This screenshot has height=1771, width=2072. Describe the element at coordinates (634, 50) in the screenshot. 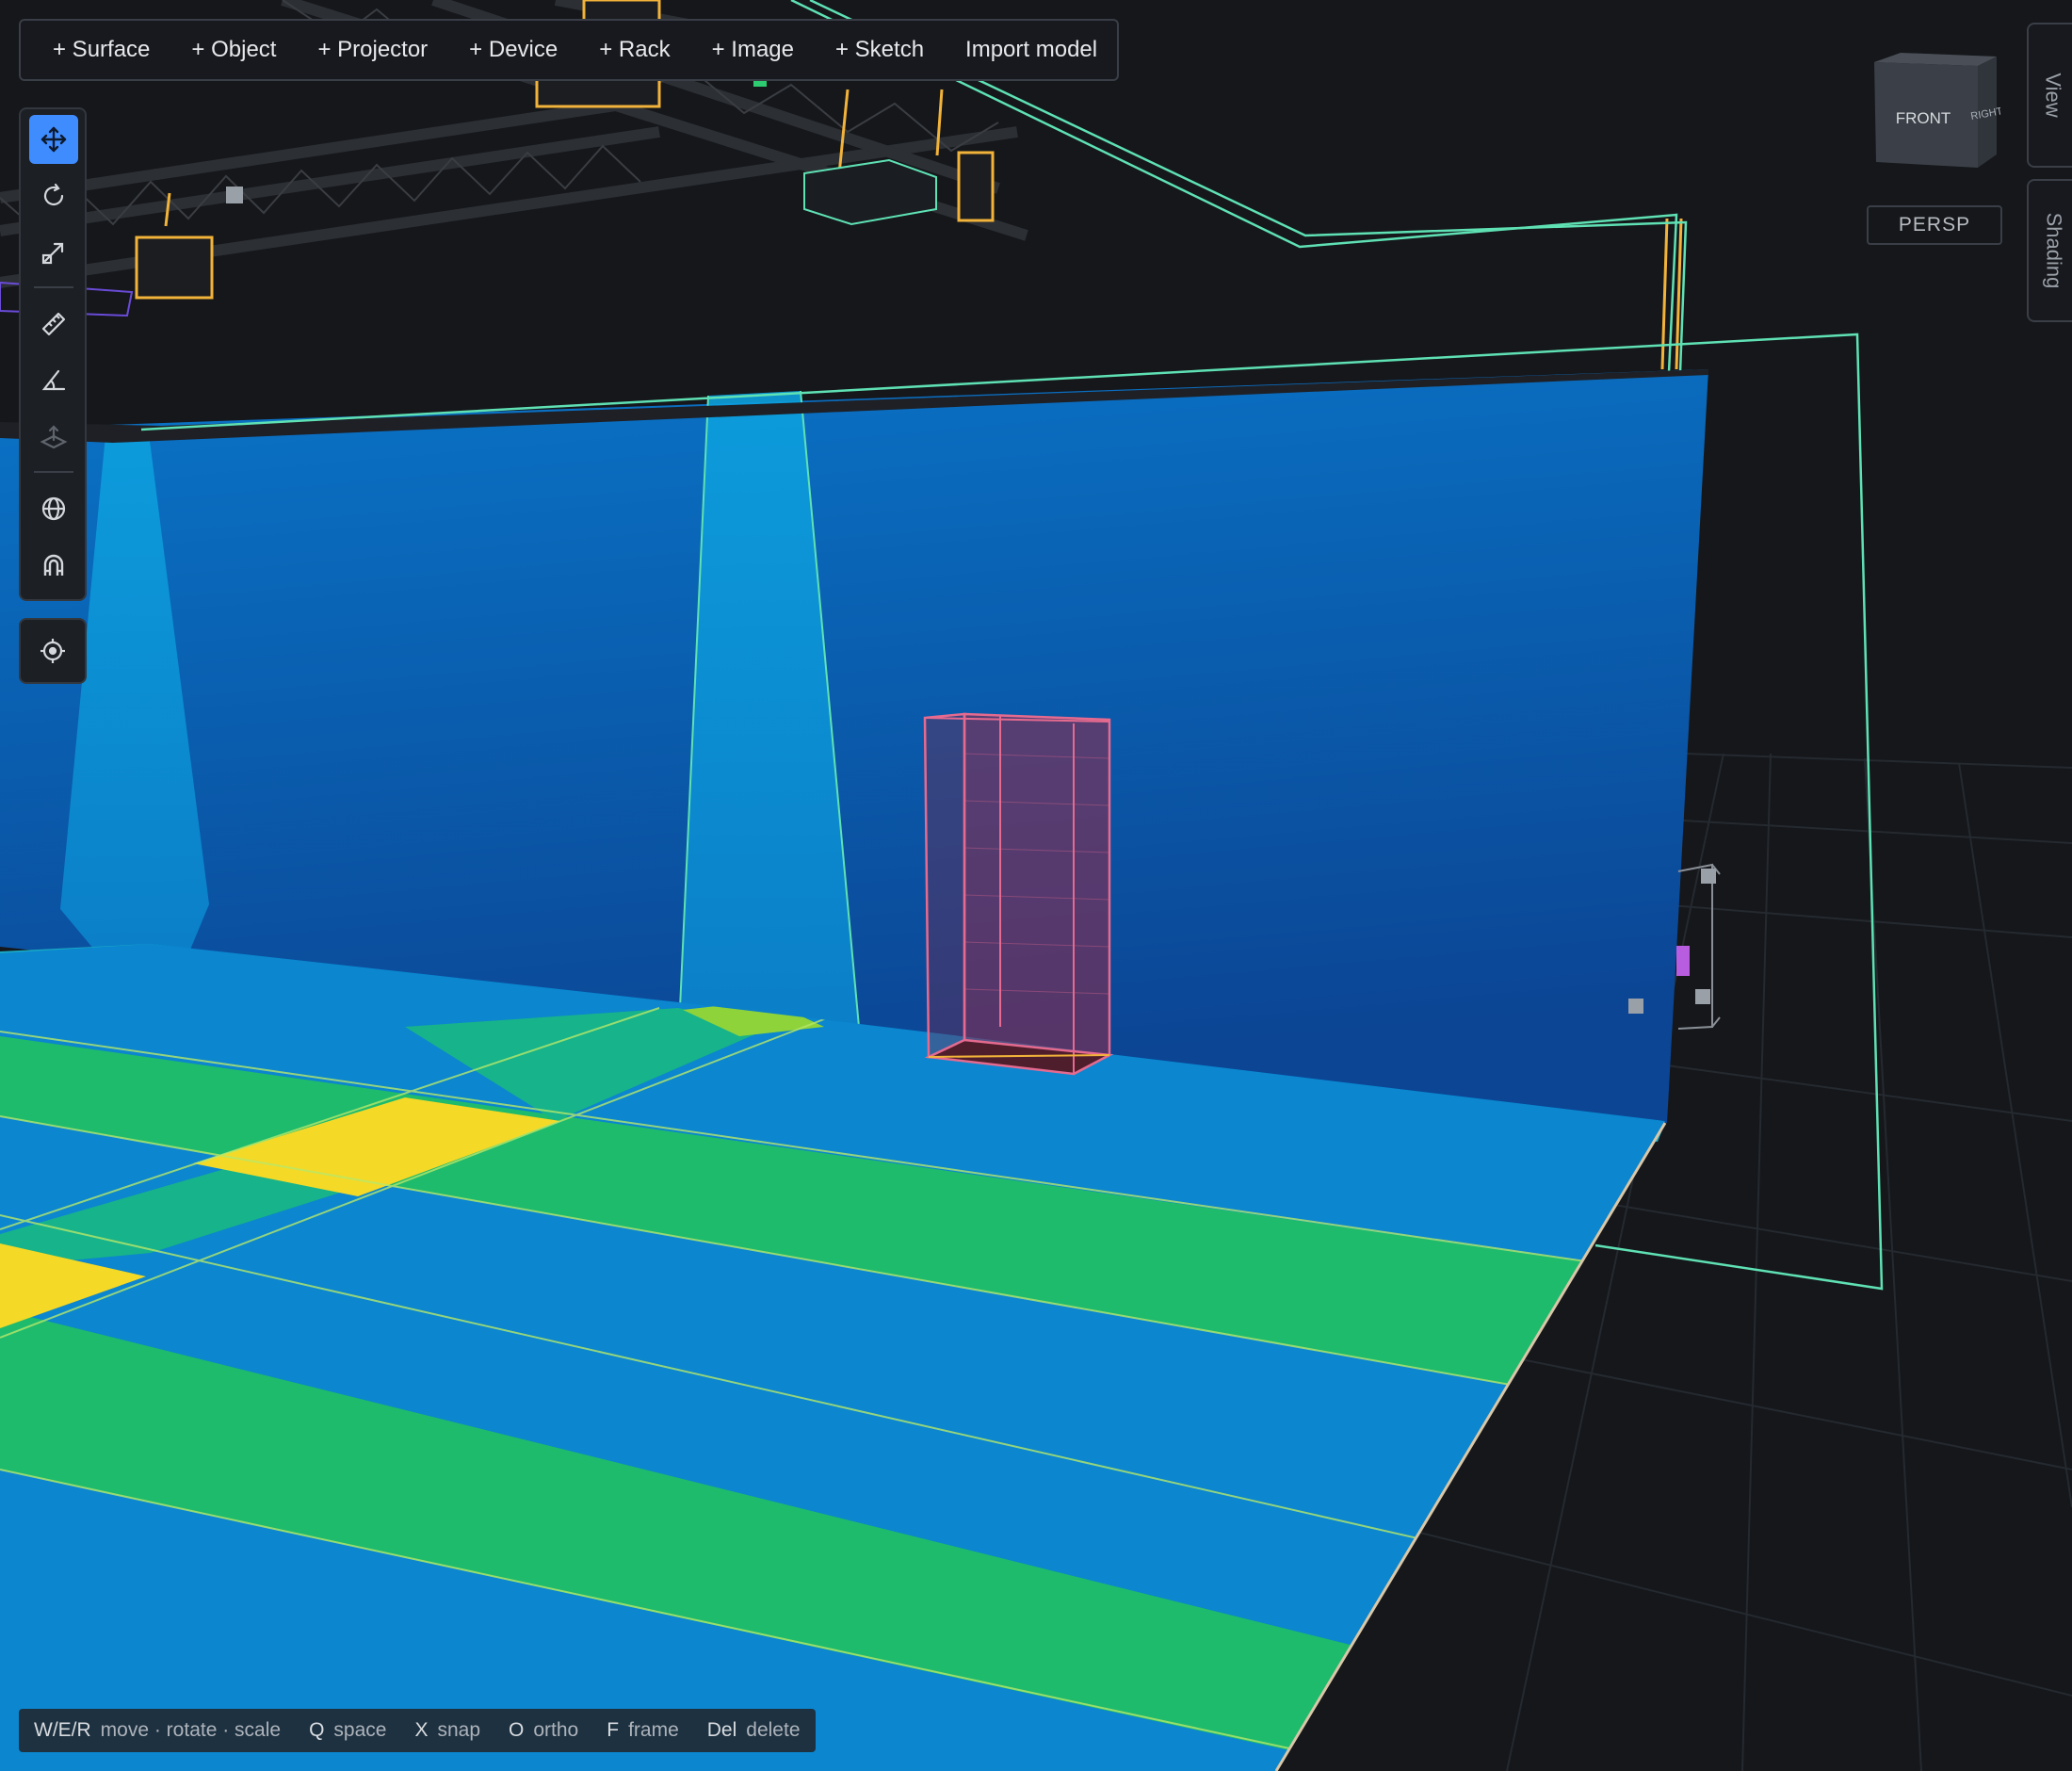

I see `add-rack-button: + Rack` at that location.